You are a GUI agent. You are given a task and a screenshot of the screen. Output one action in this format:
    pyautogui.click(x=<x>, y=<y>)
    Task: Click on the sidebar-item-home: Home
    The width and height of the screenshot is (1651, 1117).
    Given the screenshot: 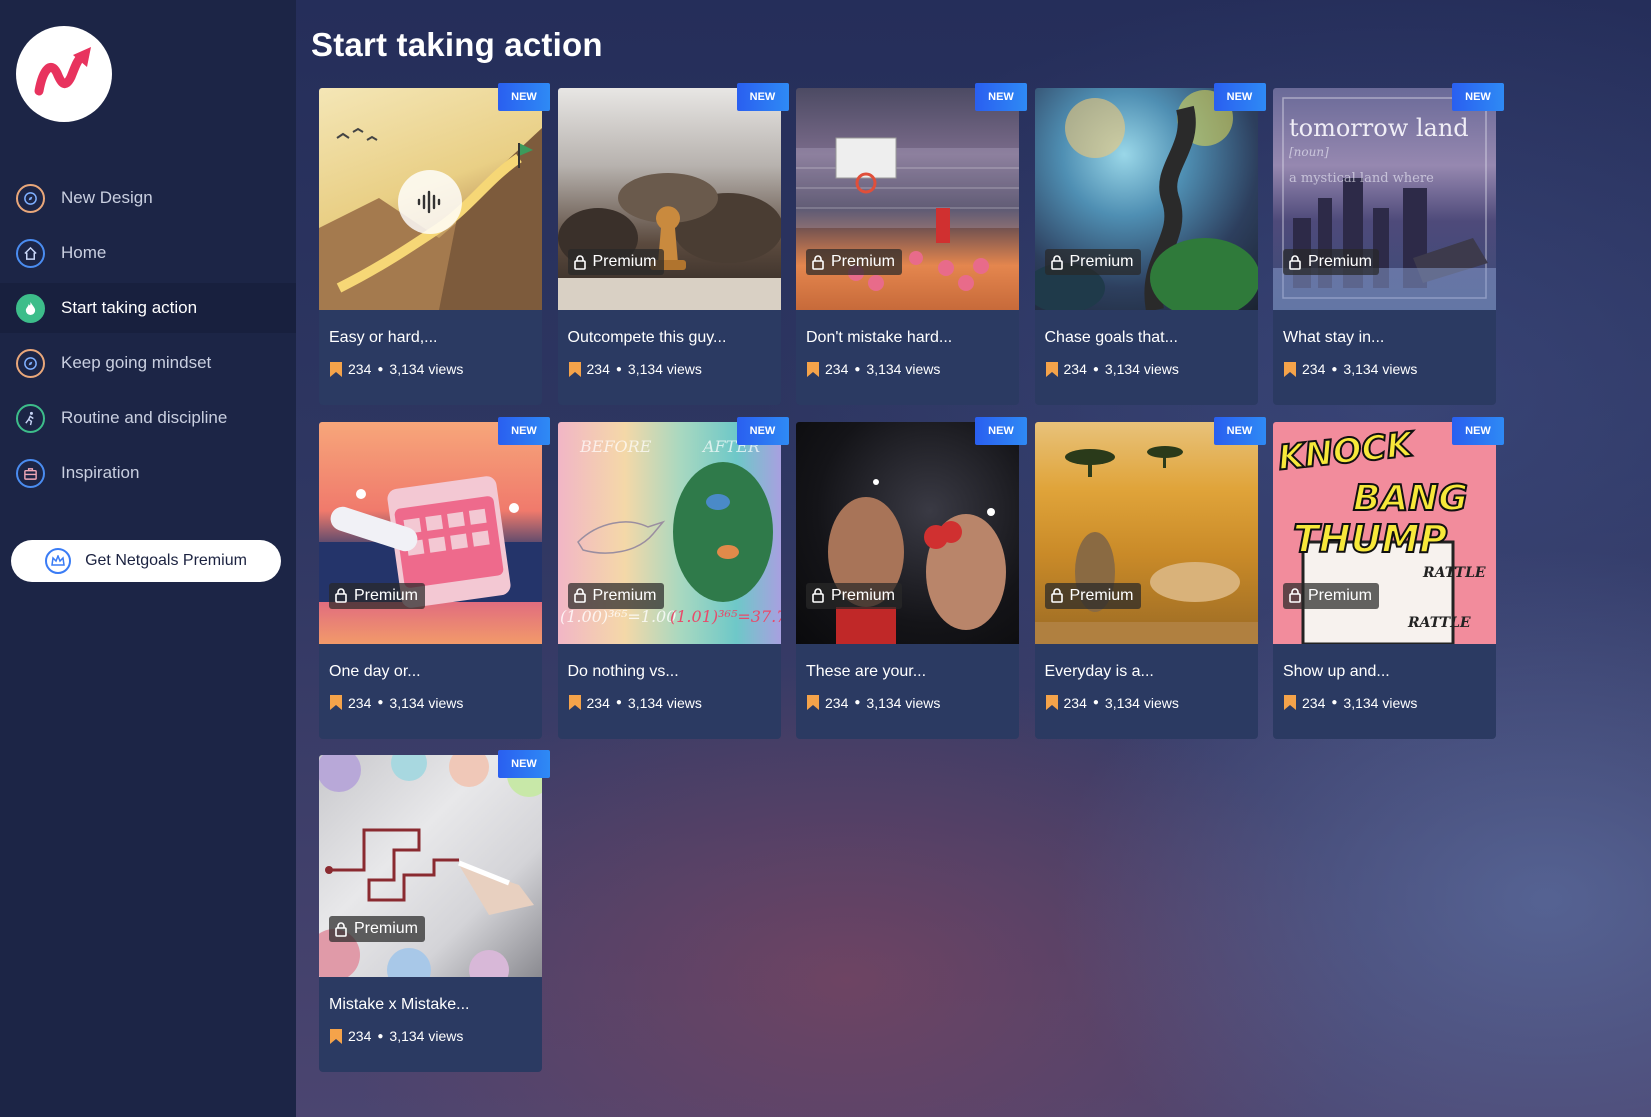 What is the action you would take?
    pyautogui.click(x=148, y=253)
    